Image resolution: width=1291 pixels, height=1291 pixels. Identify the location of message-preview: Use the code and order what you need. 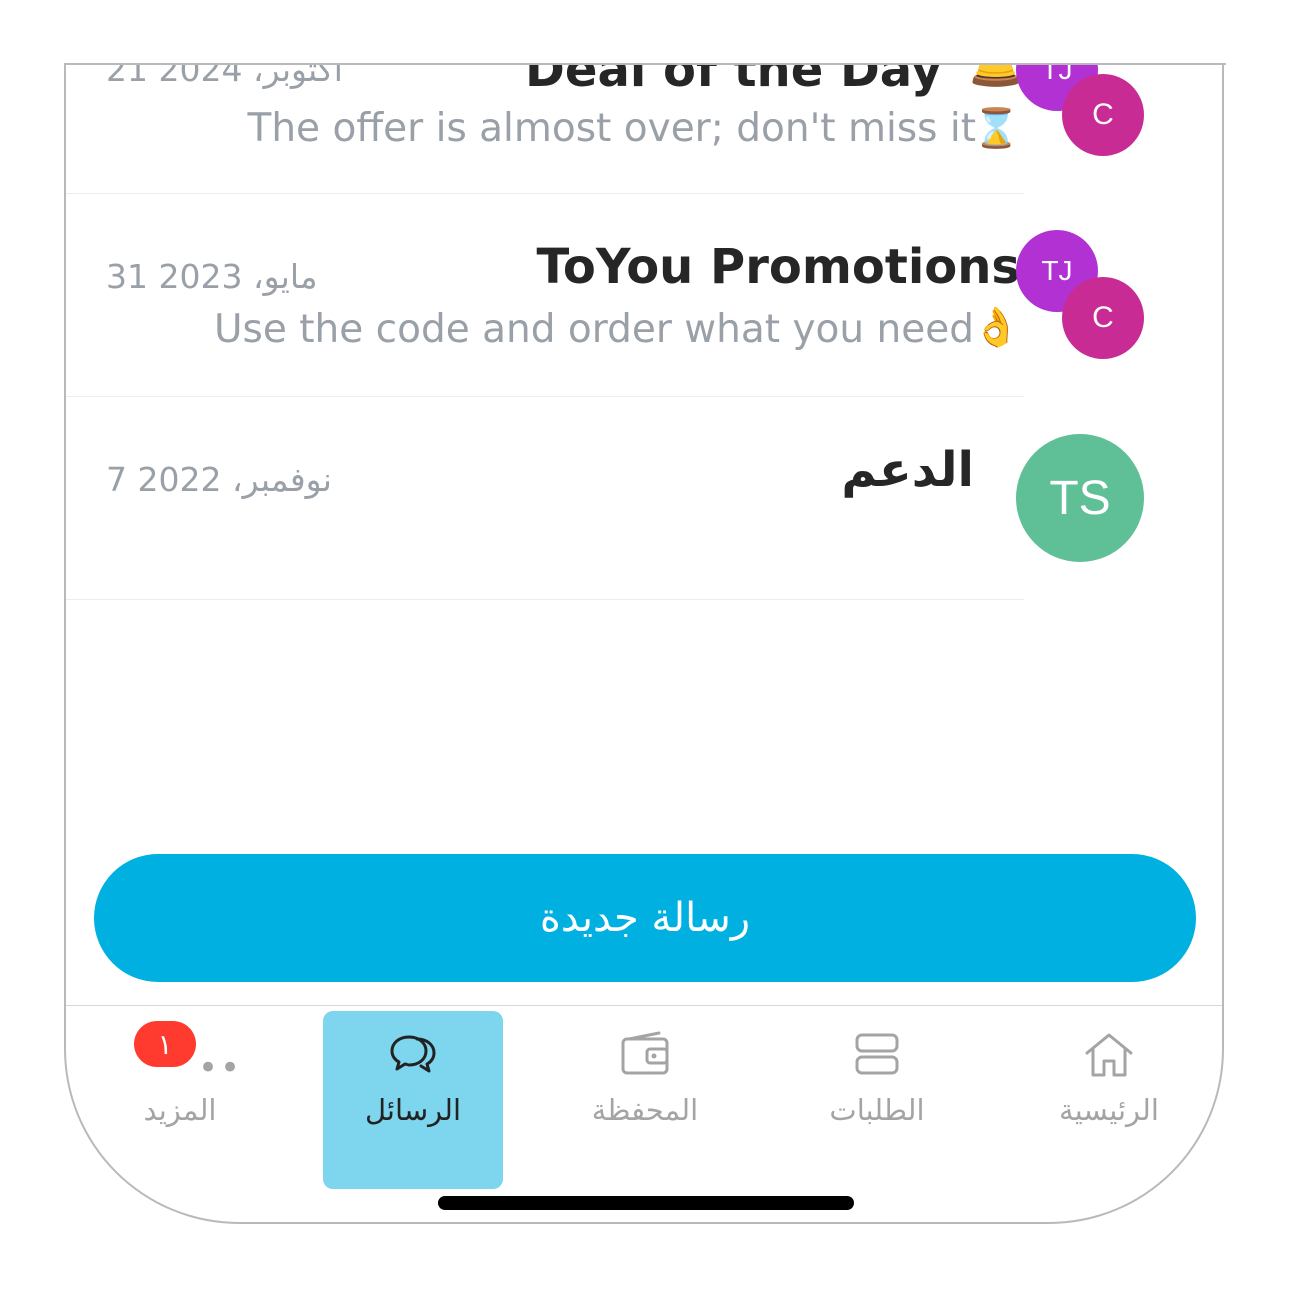
(594, 329).